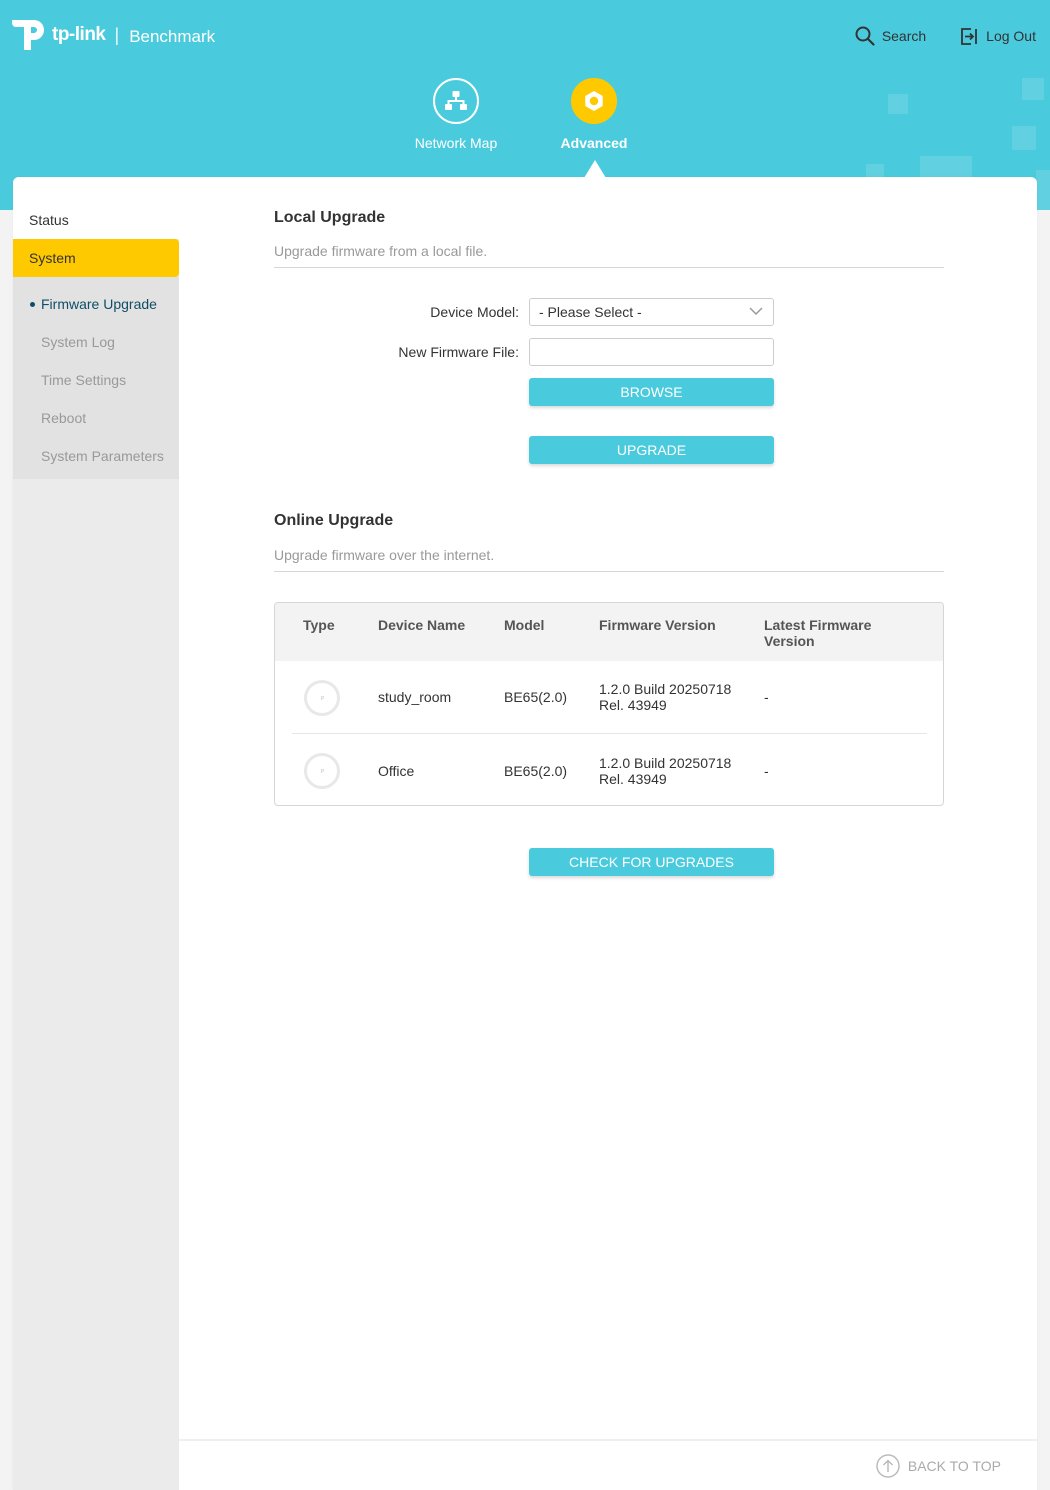  I want to click on nav-advanced-label: Advanced, so click(594, 143).